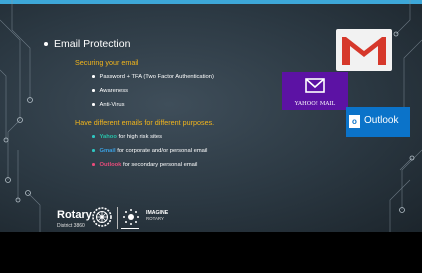 The width and height of the screenshot is (422, 273). I want to click on gmail-m-icon, so click(364, 51).